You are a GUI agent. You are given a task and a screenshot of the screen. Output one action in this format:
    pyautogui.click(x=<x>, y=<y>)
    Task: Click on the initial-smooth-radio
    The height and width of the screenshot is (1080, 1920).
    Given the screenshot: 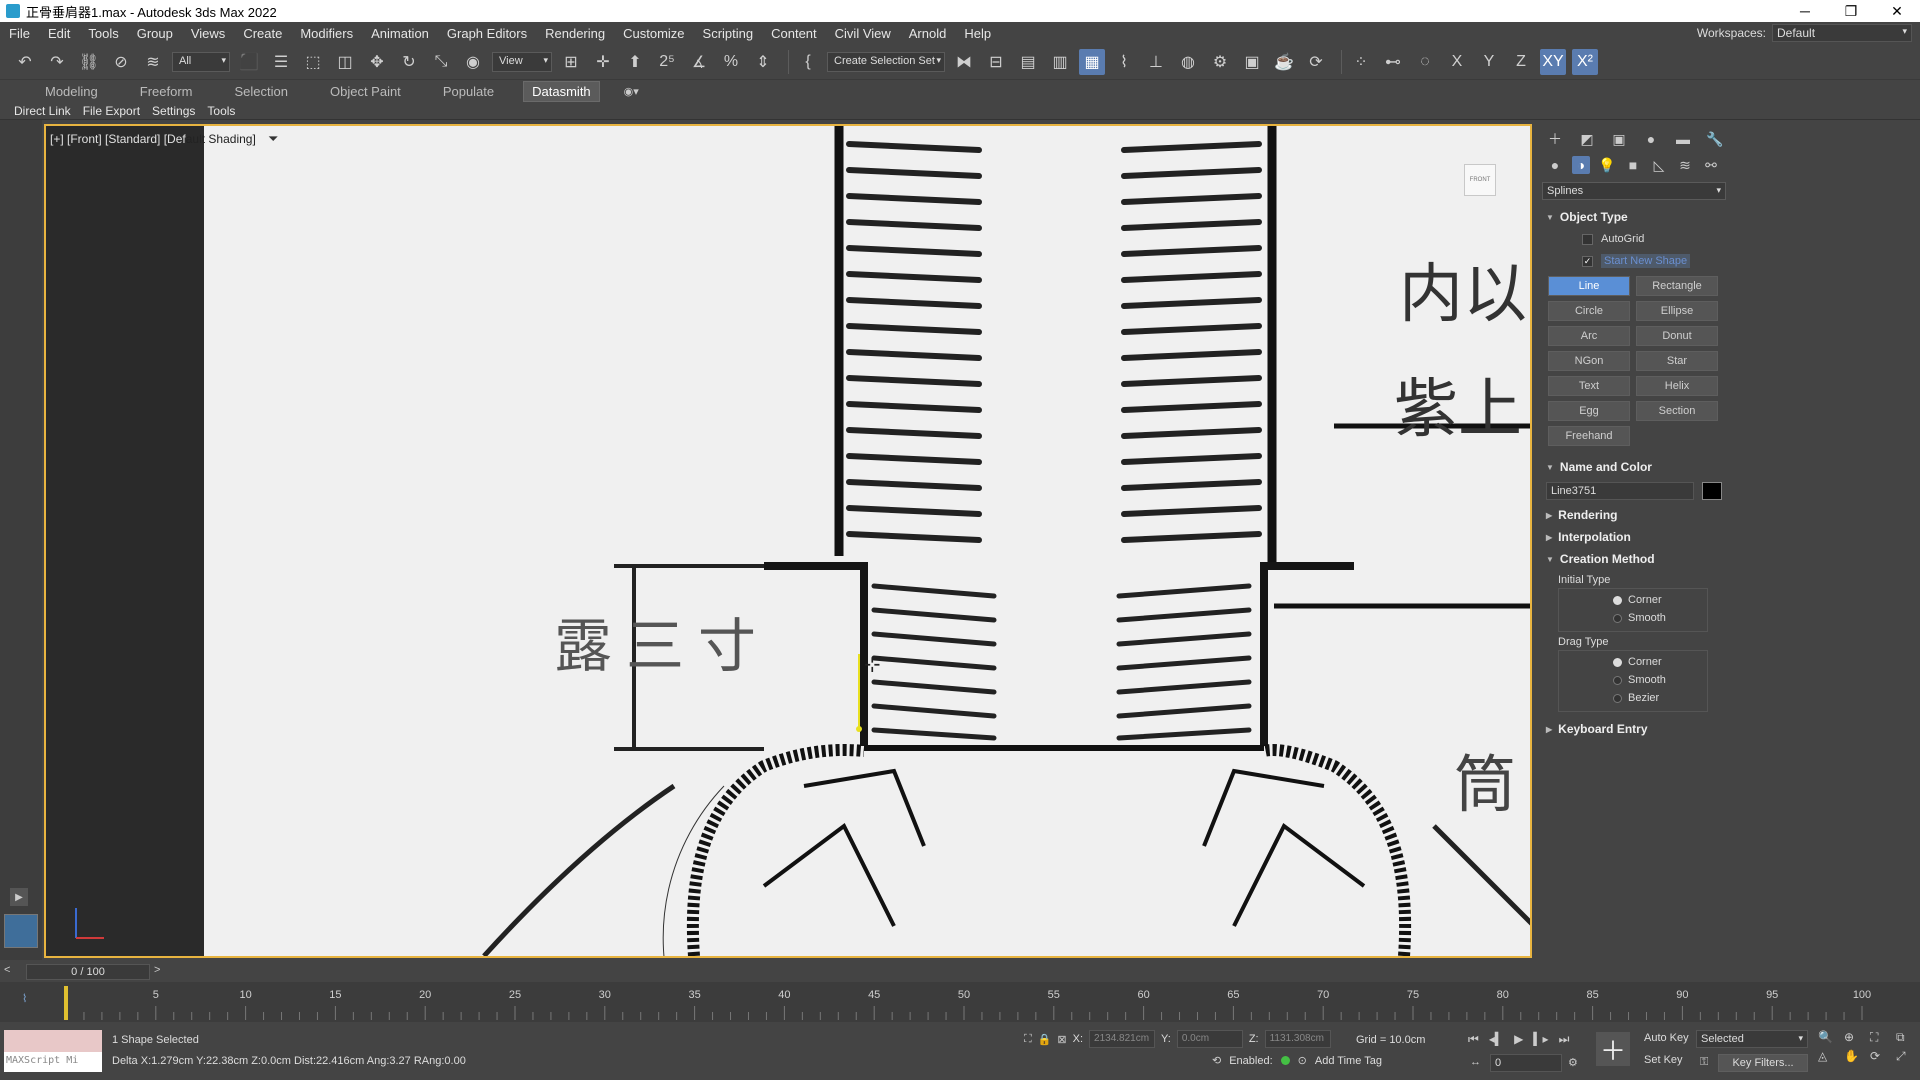 What is the action you would take?
    pyautogui.click(x=1617, y=618)
    